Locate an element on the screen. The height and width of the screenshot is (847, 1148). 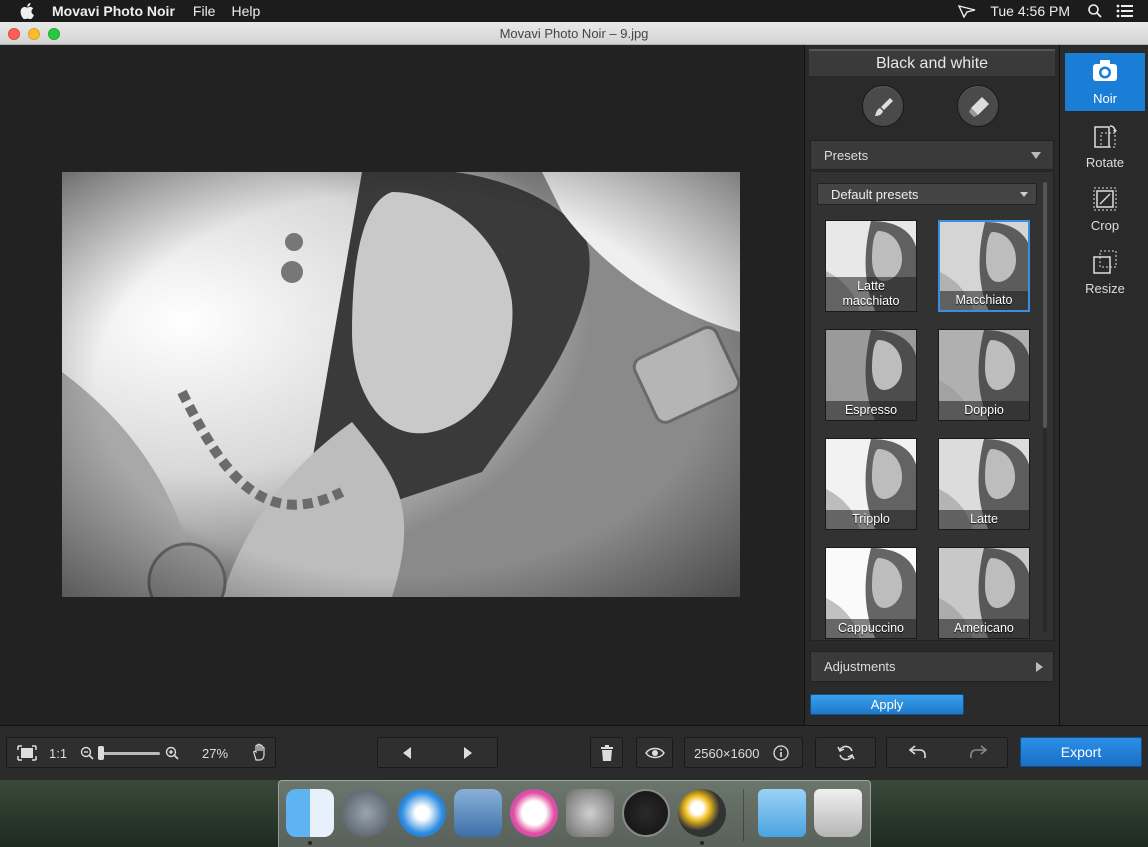
dock is located at coordinates (574, 813).